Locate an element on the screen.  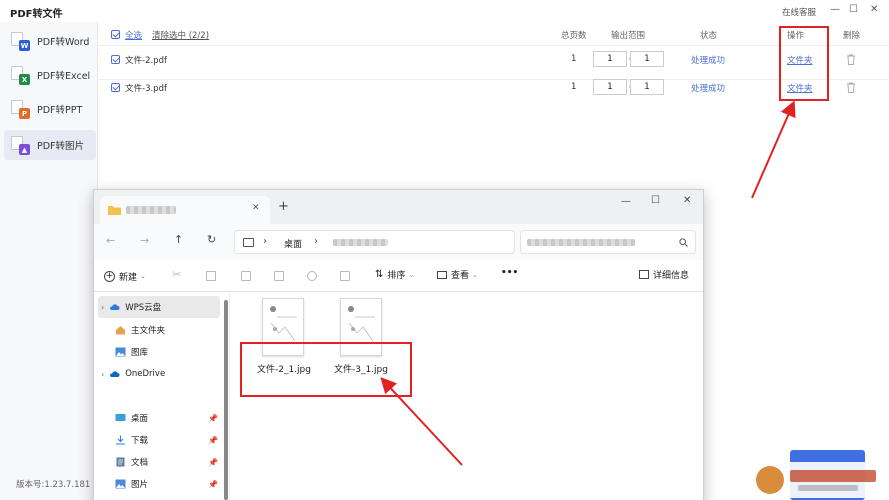
arrow-to-folder is located at coordinates (773, 149).